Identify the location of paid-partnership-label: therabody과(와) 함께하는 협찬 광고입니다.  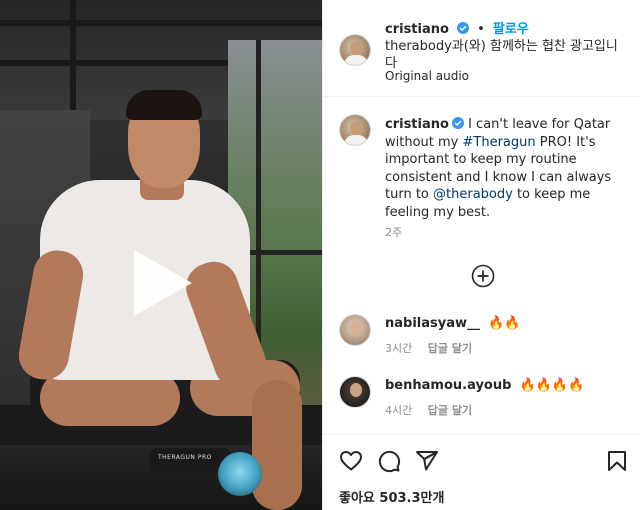
(505, 55).